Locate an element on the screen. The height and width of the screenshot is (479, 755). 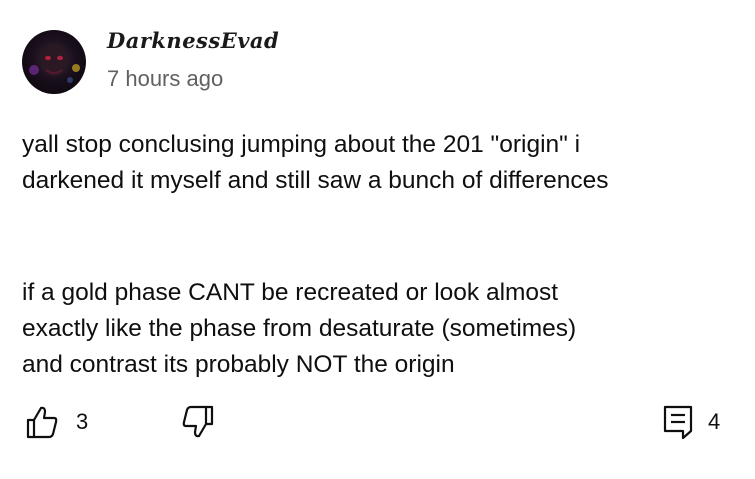
thumbs-up-icon is located at coordinates (42, 422).